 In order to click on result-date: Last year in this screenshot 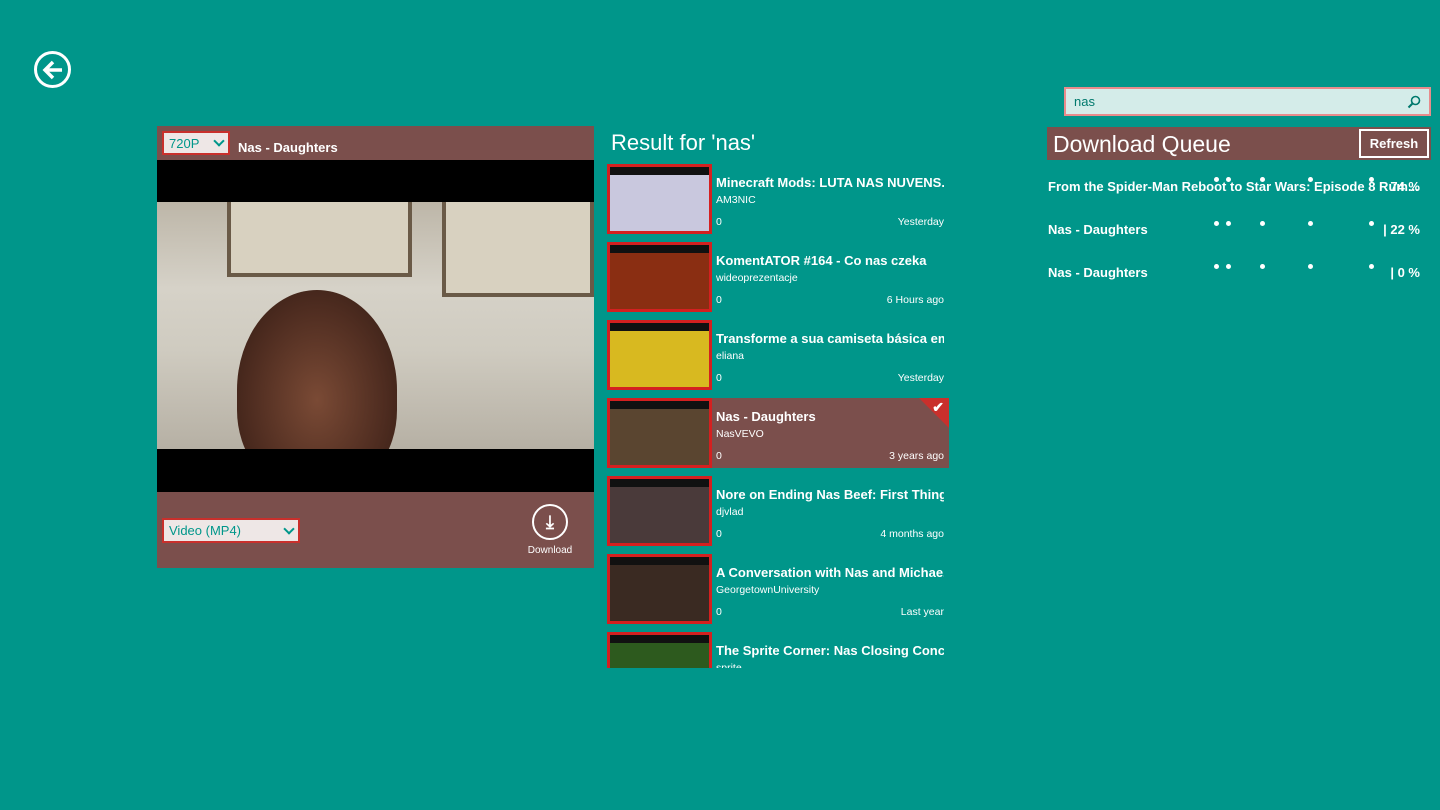, I will do `click(922, 612)`.